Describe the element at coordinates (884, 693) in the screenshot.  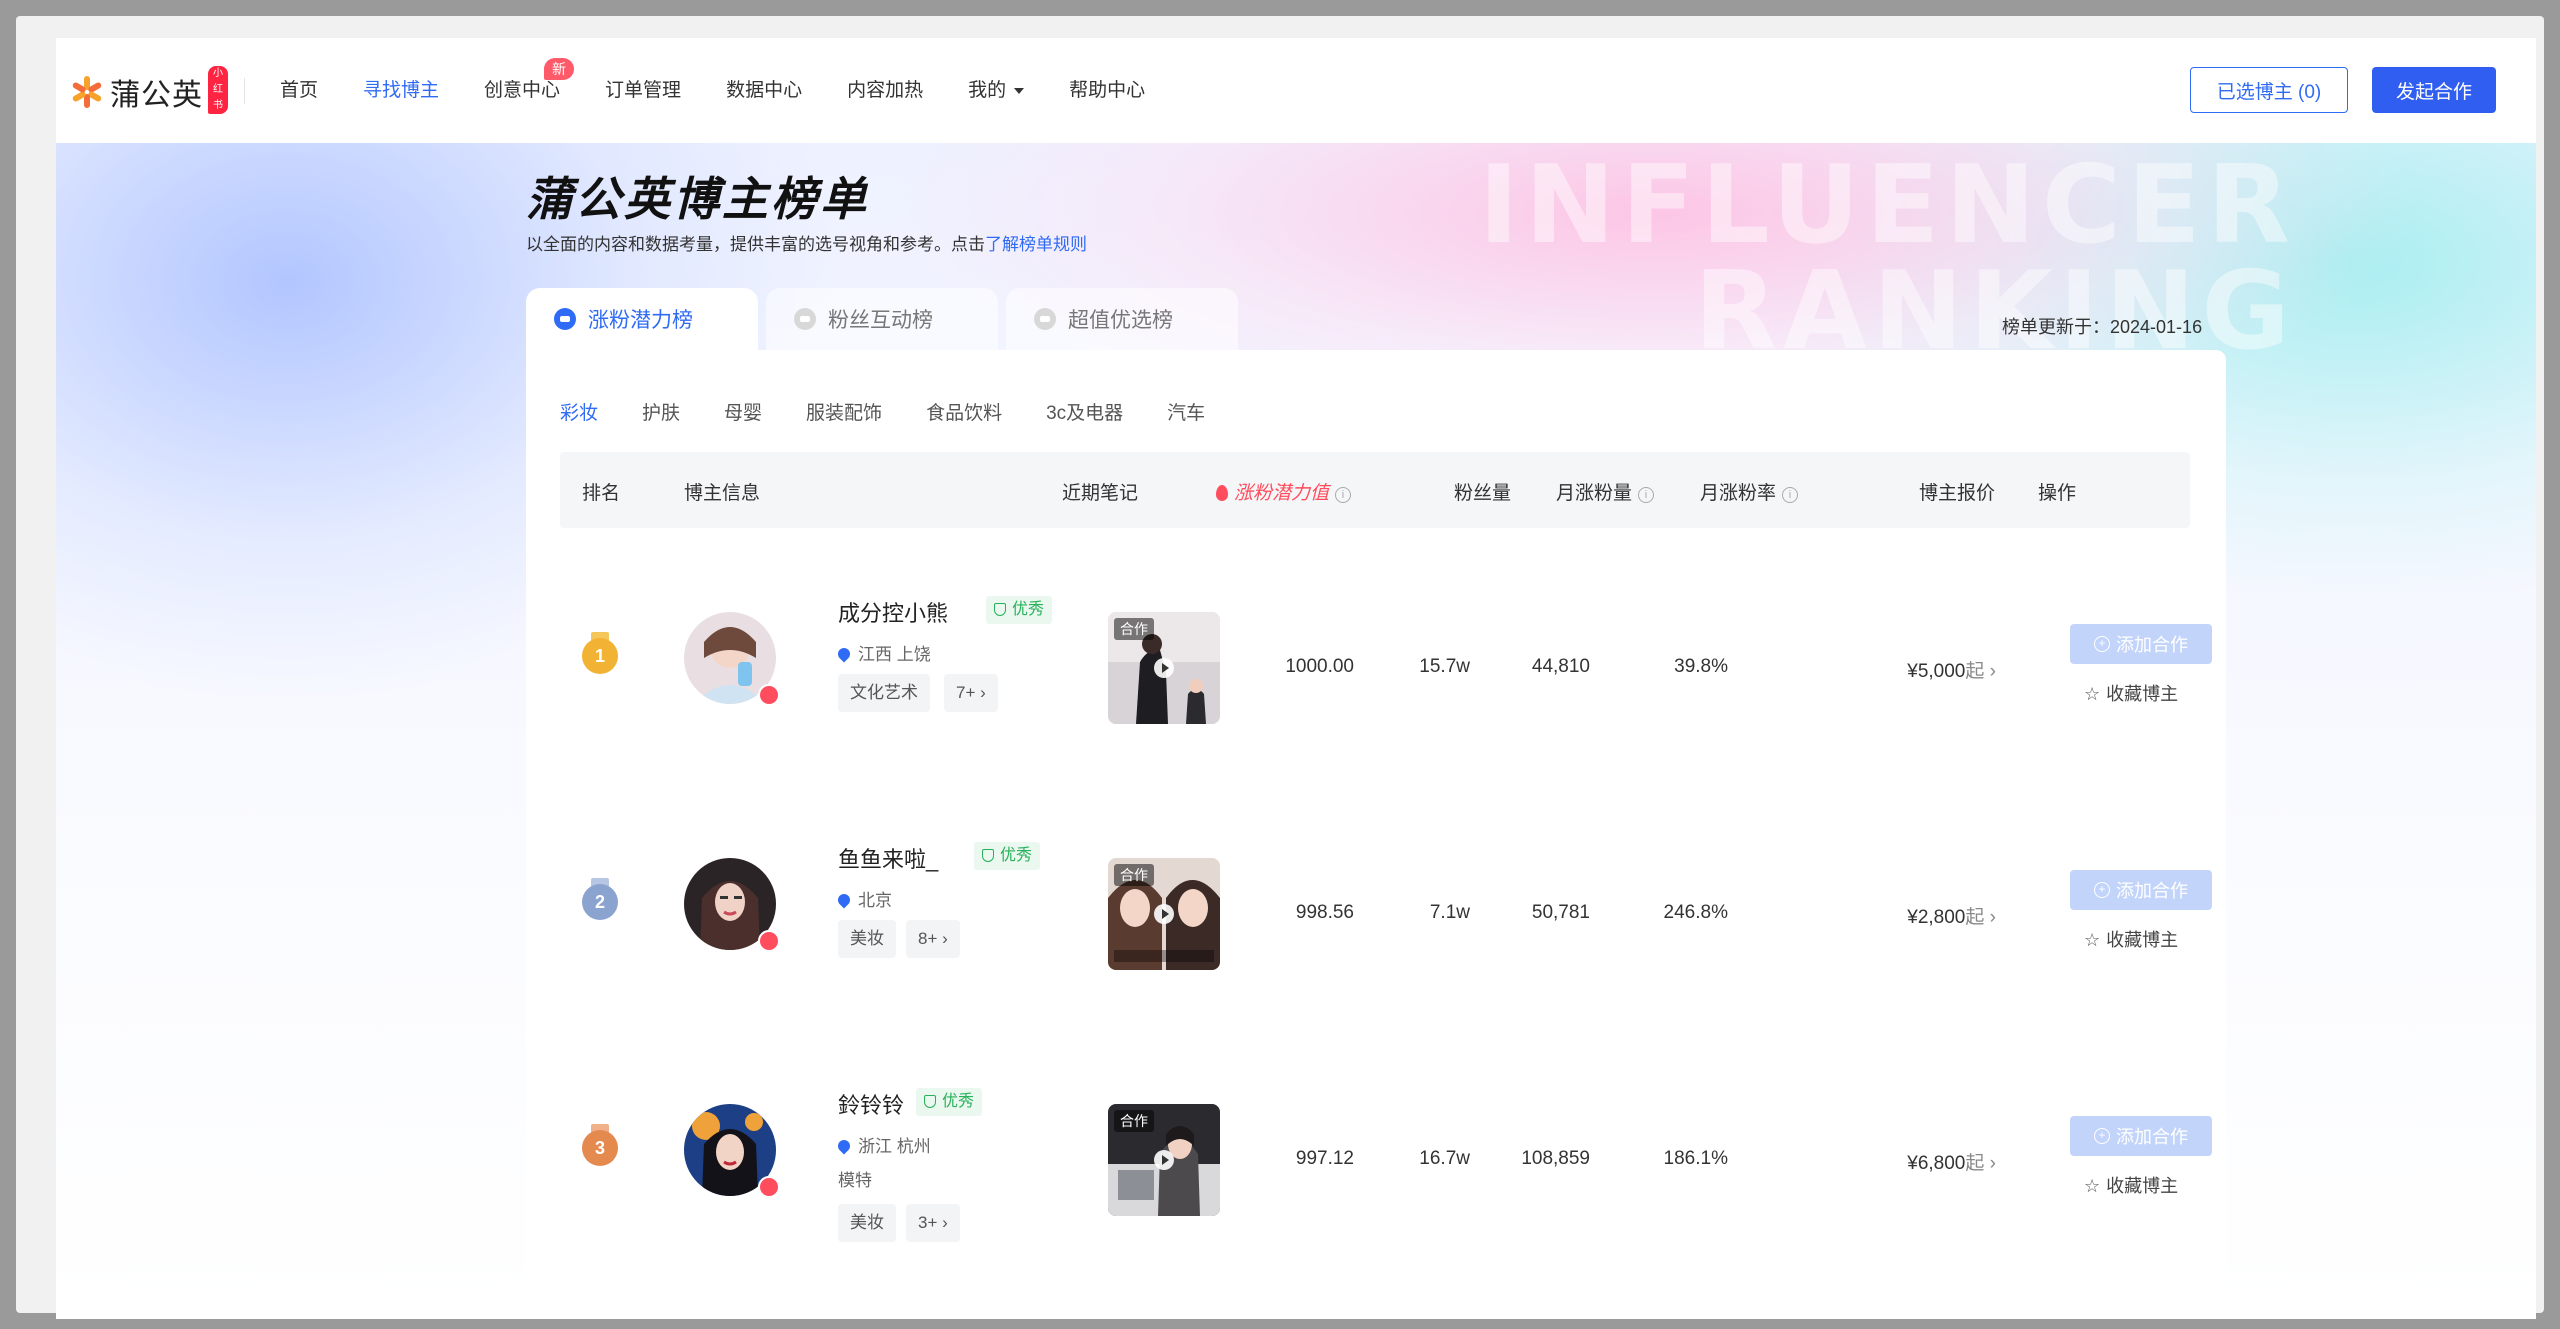
I see `category-tag: 文化艺术` at that location.